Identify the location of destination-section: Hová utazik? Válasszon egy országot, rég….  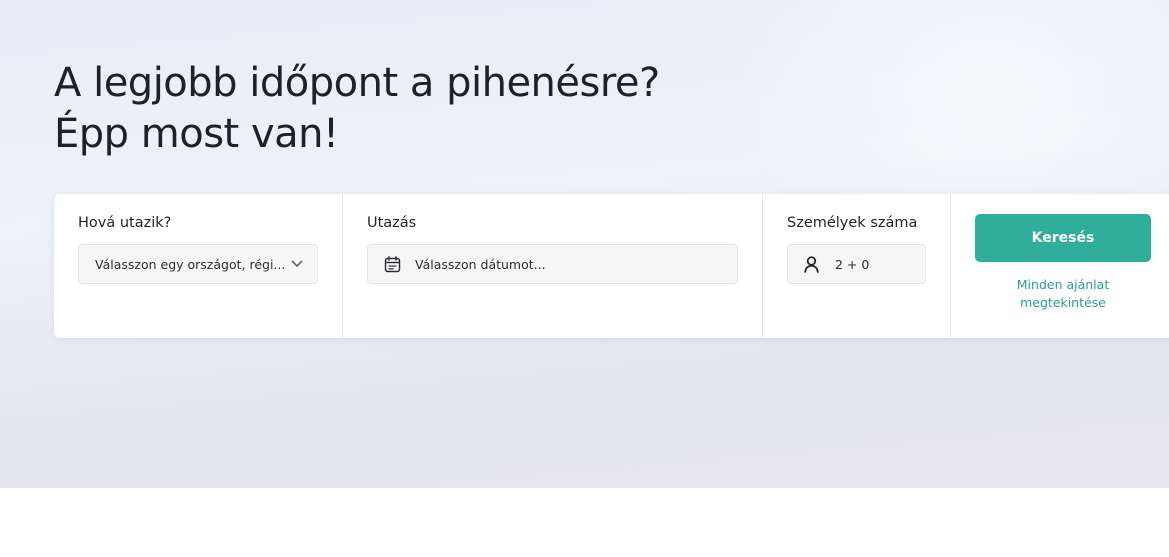
(198, 266).